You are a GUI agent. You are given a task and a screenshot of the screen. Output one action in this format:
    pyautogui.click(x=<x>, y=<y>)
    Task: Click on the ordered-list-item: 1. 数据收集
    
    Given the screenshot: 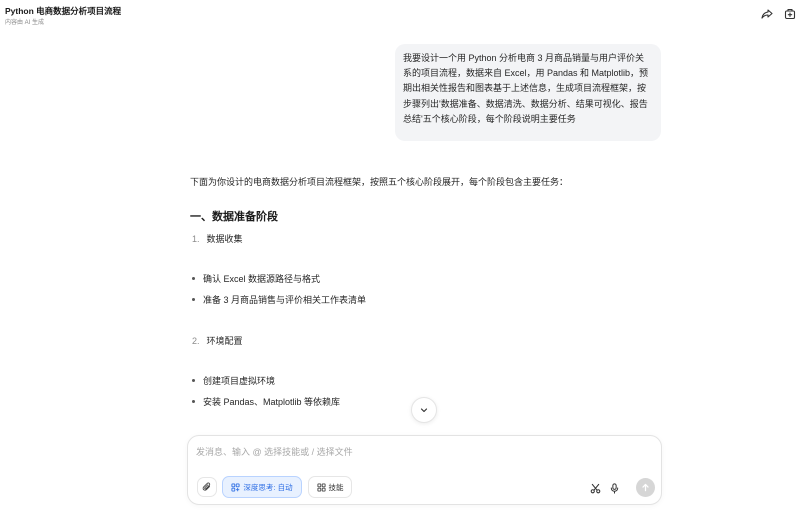 What is the action you would take?
    pyautogui.click(x=217, y=238)
    